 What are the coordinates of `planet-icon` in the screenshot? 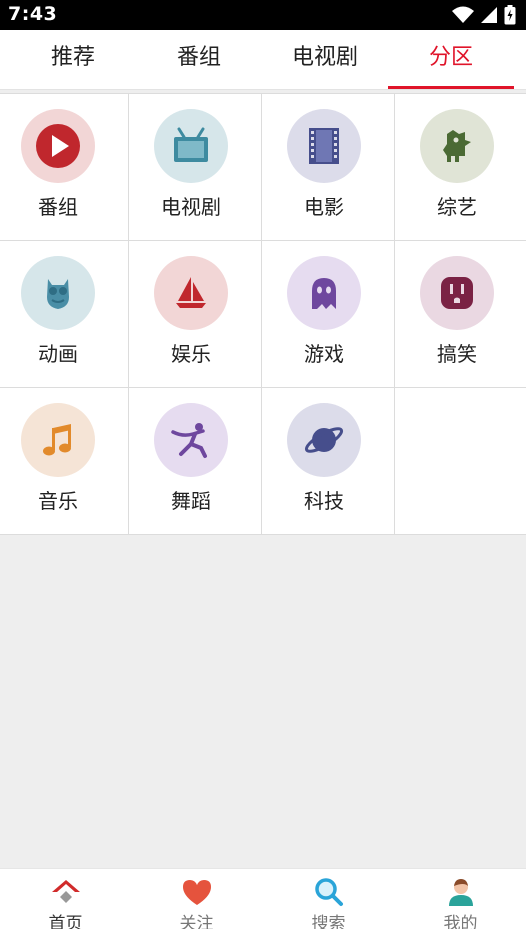 It's located at (324, 440).